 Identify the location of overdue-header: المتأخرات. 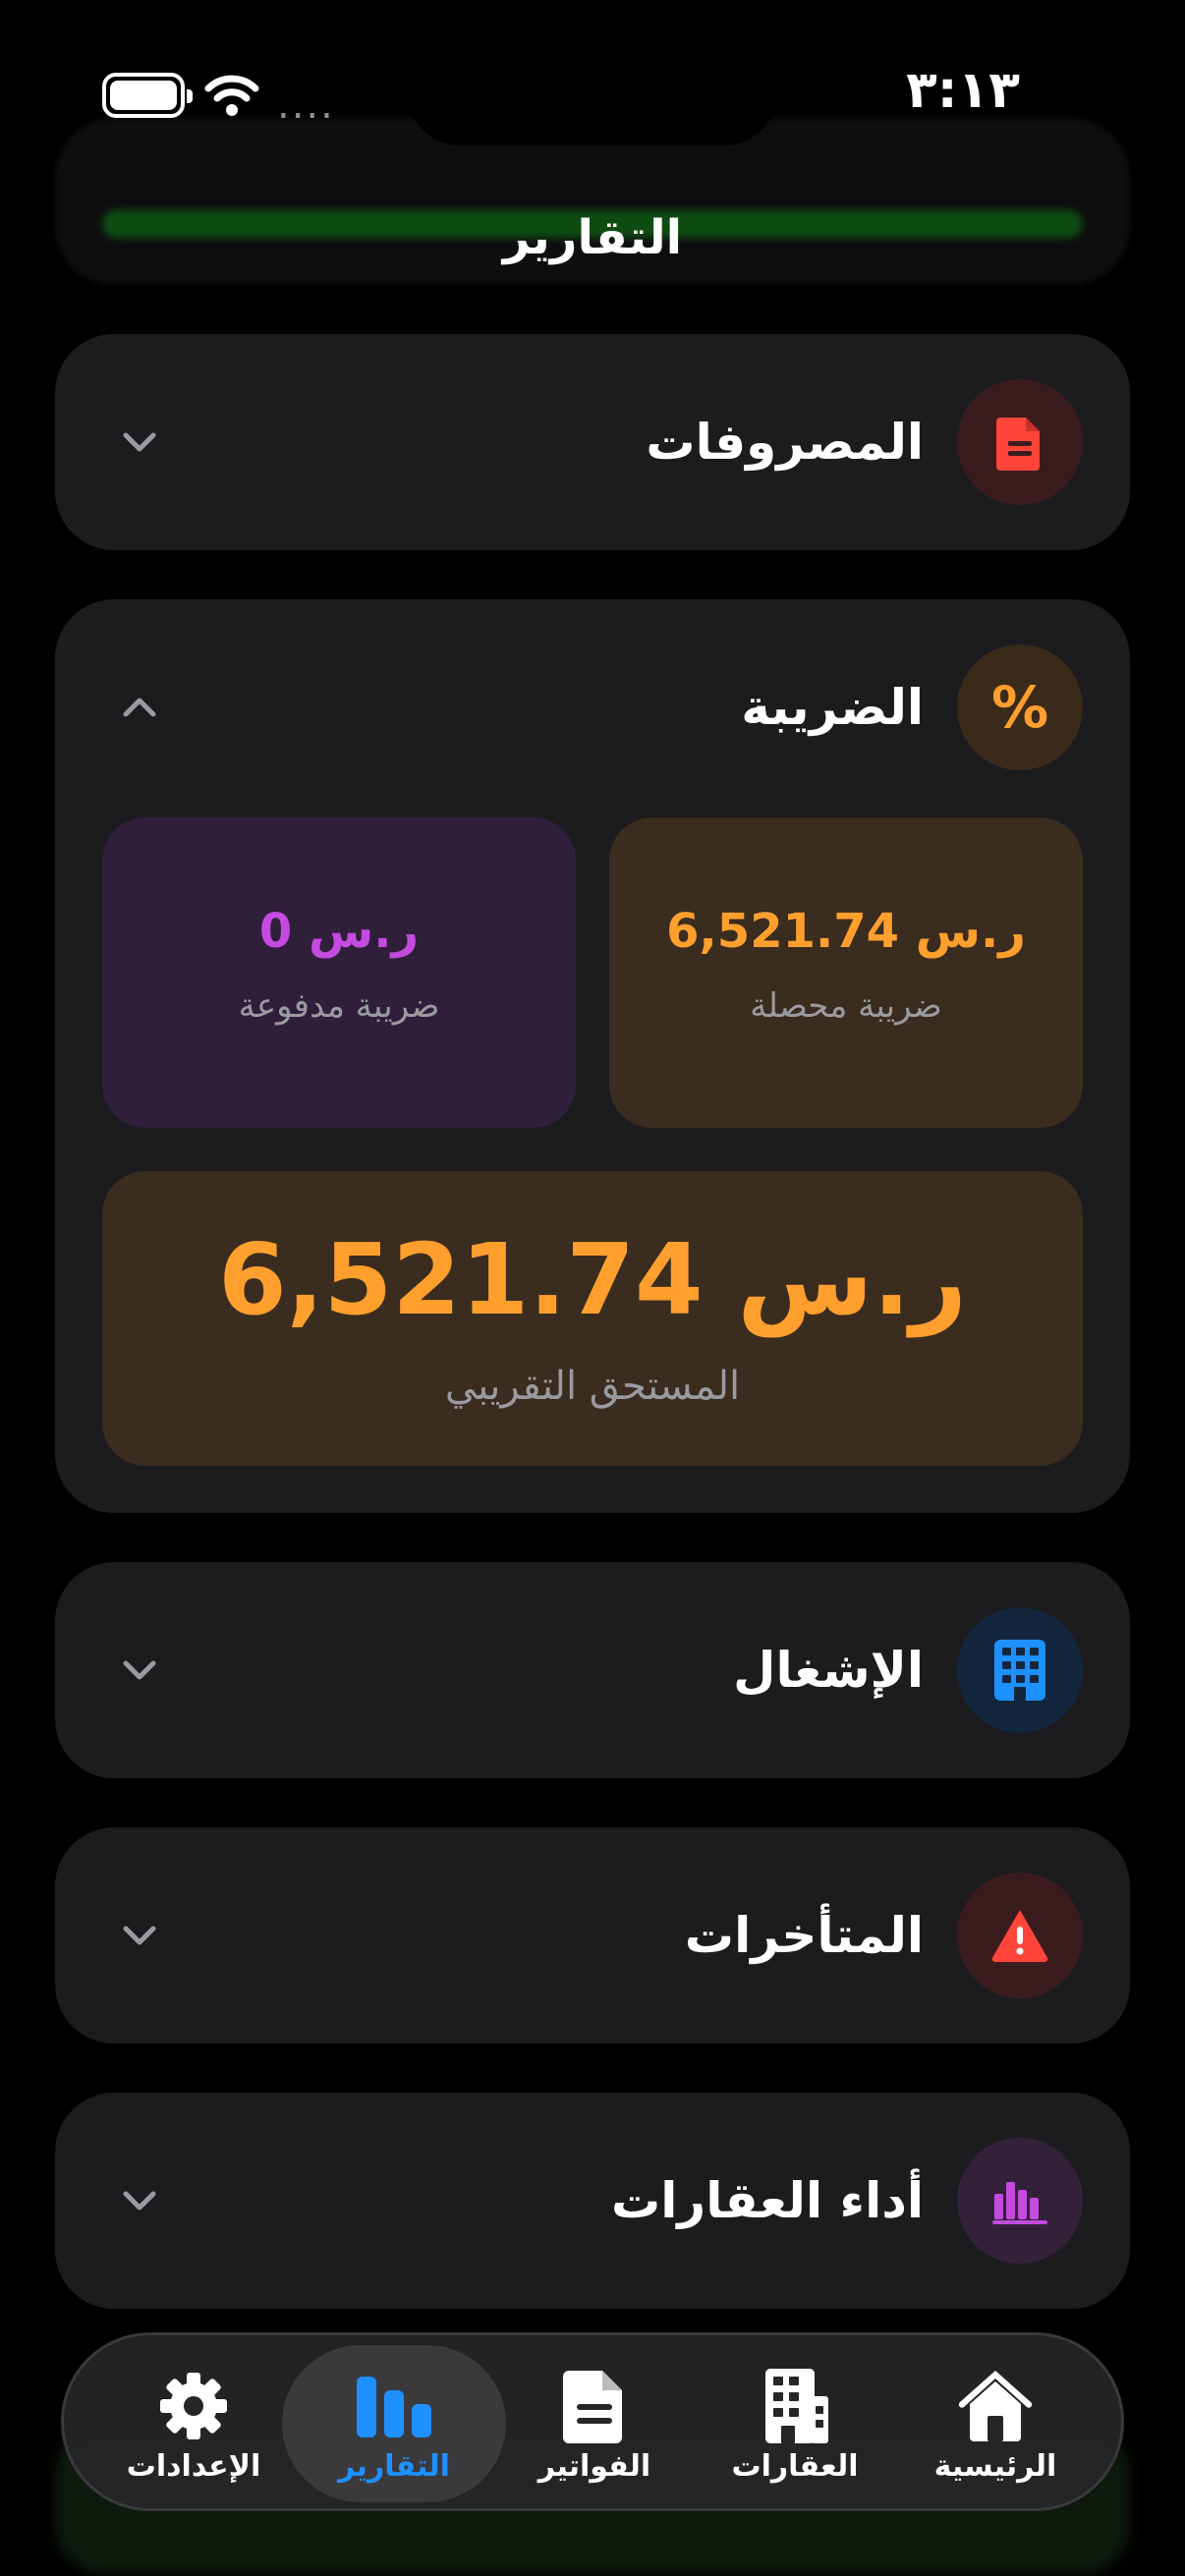
(592, 1935).